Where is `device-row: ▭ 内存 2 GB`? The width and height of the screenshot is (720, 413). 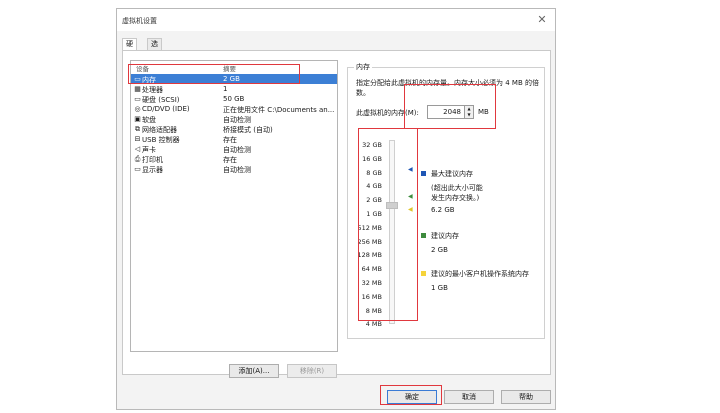
device-row: ▭ 内存 2 GB is located at coordinates (234, 79).